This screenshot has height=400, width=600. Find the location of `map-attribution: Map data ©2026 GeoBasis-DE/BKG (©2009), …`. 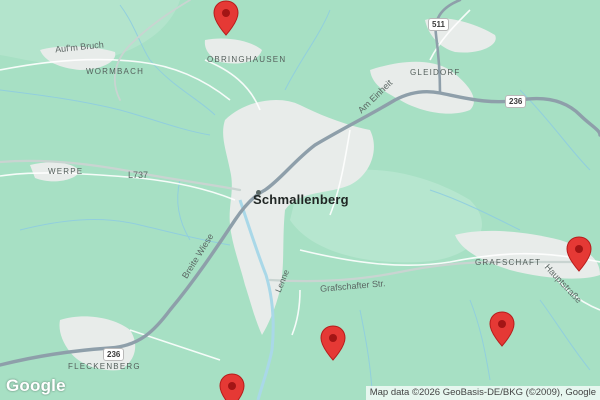

map-attribution: Map data ©2026 GeoBasis-DE/BKG (©2009), … is located at coordinates (482, 393).